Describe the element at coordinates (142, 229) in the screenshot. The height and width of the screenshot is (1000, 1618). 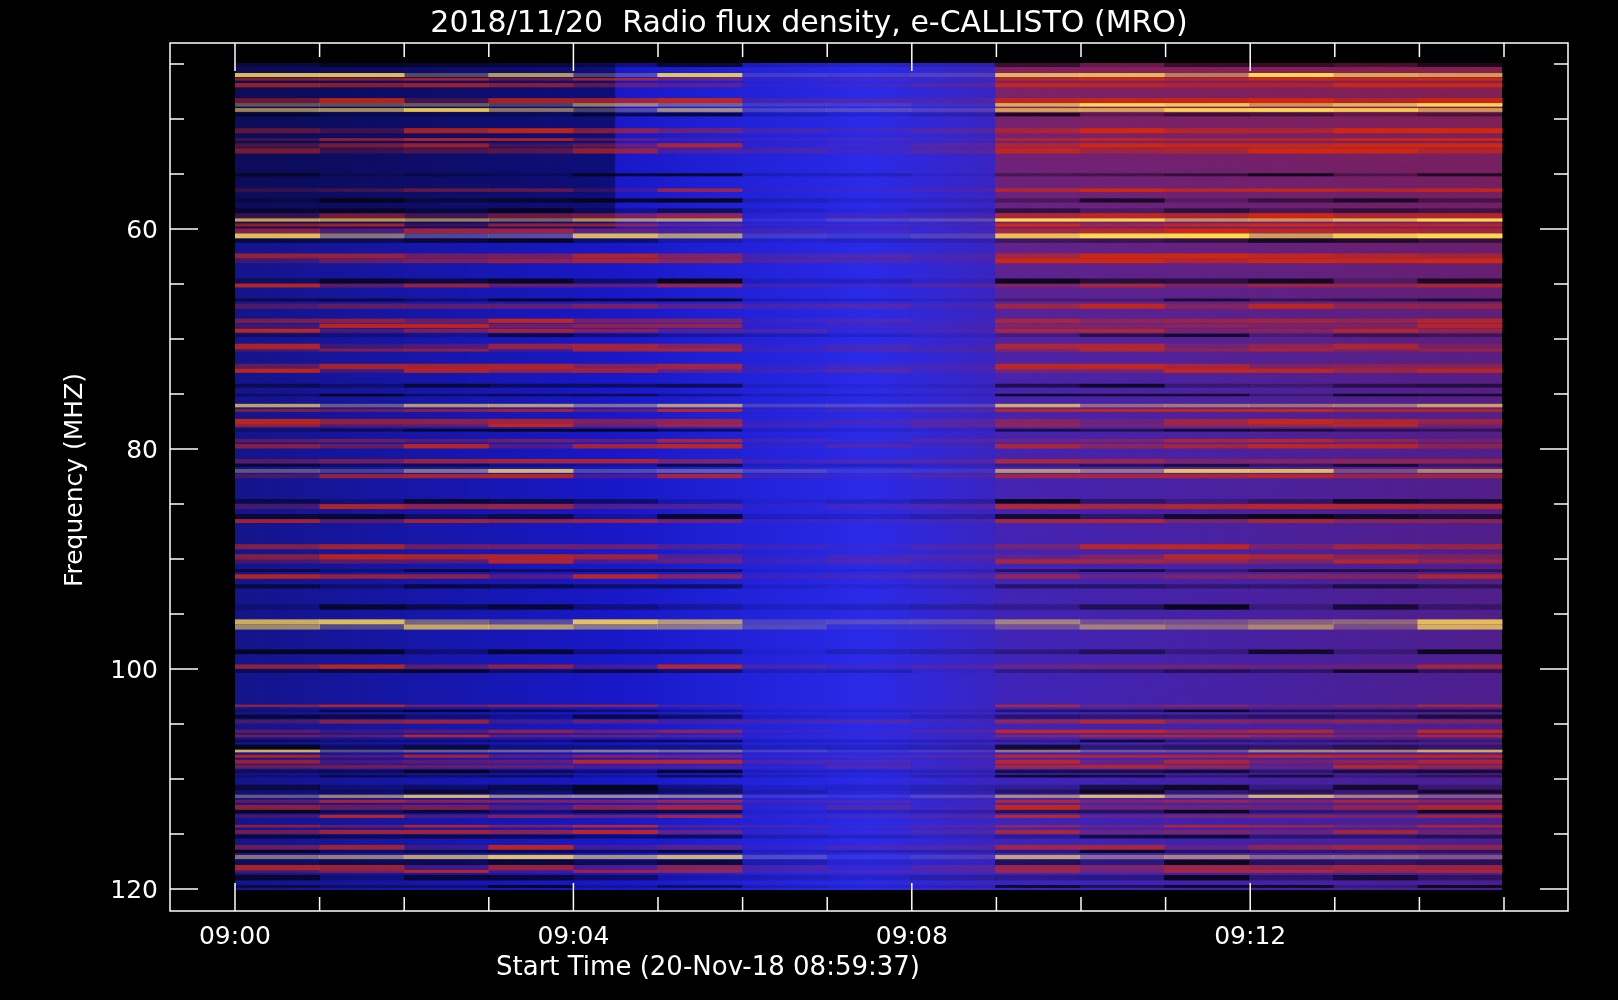
I see `y-tick-label: 60` at that location.